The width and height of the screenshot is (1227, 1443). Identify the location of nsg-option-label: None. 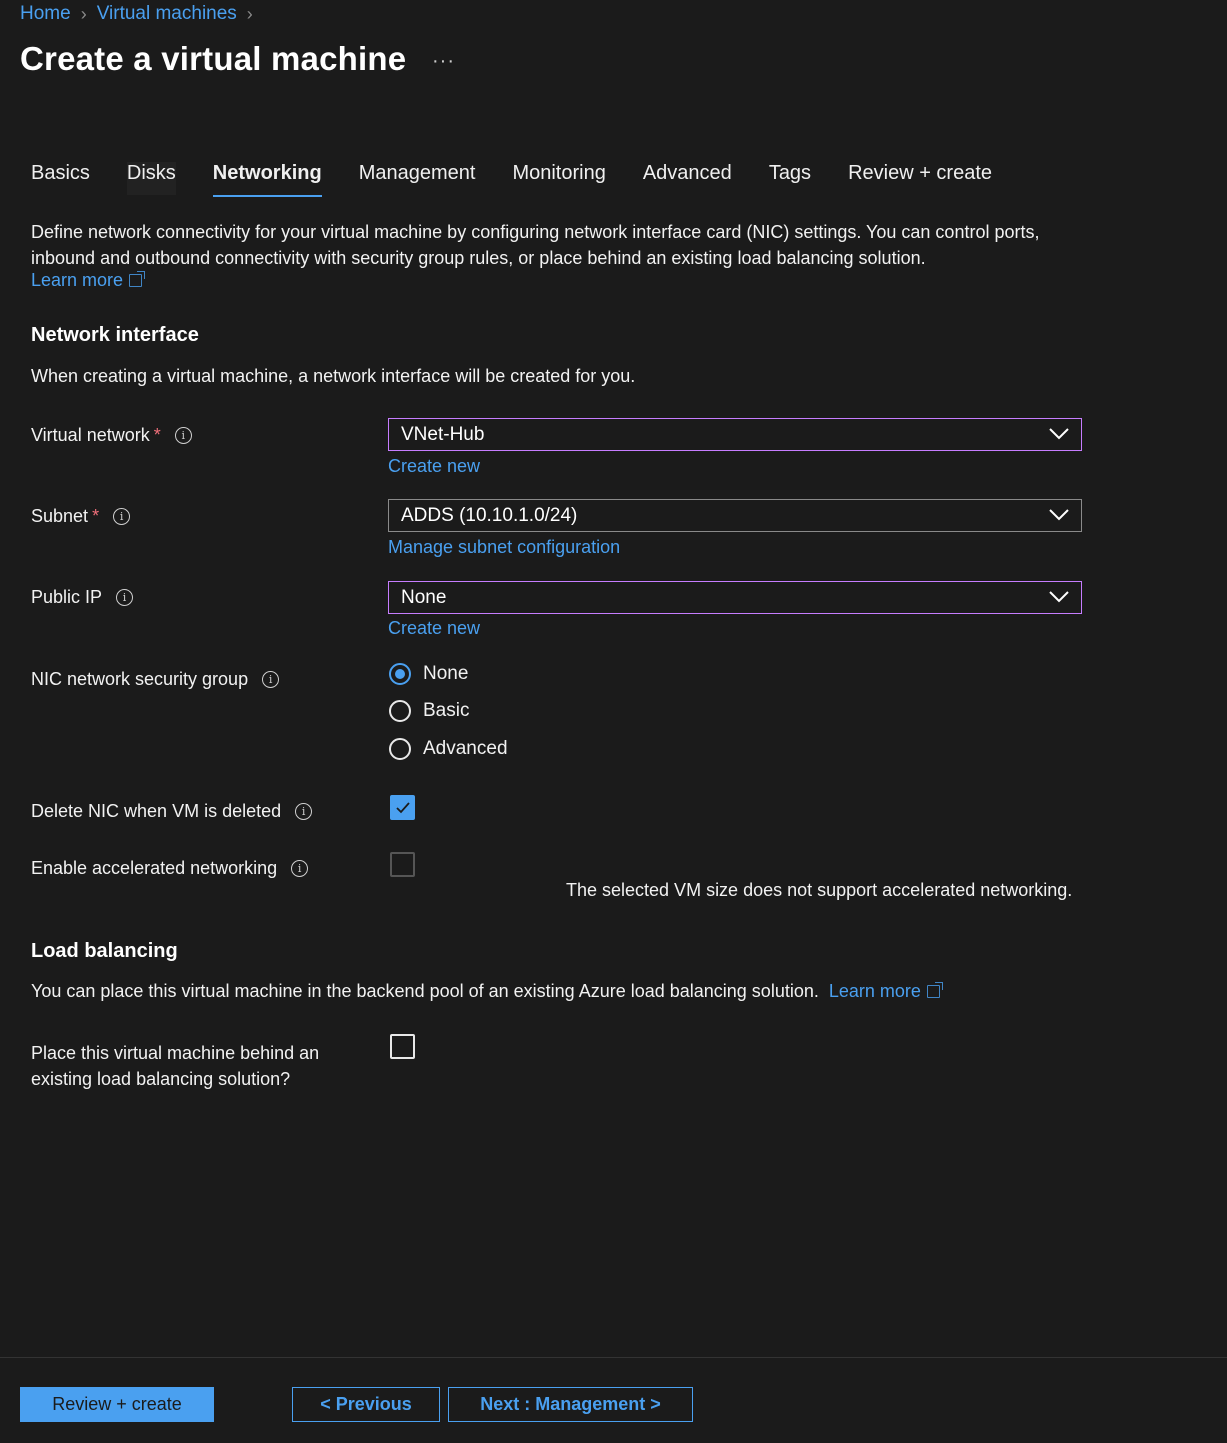
(446, 673).